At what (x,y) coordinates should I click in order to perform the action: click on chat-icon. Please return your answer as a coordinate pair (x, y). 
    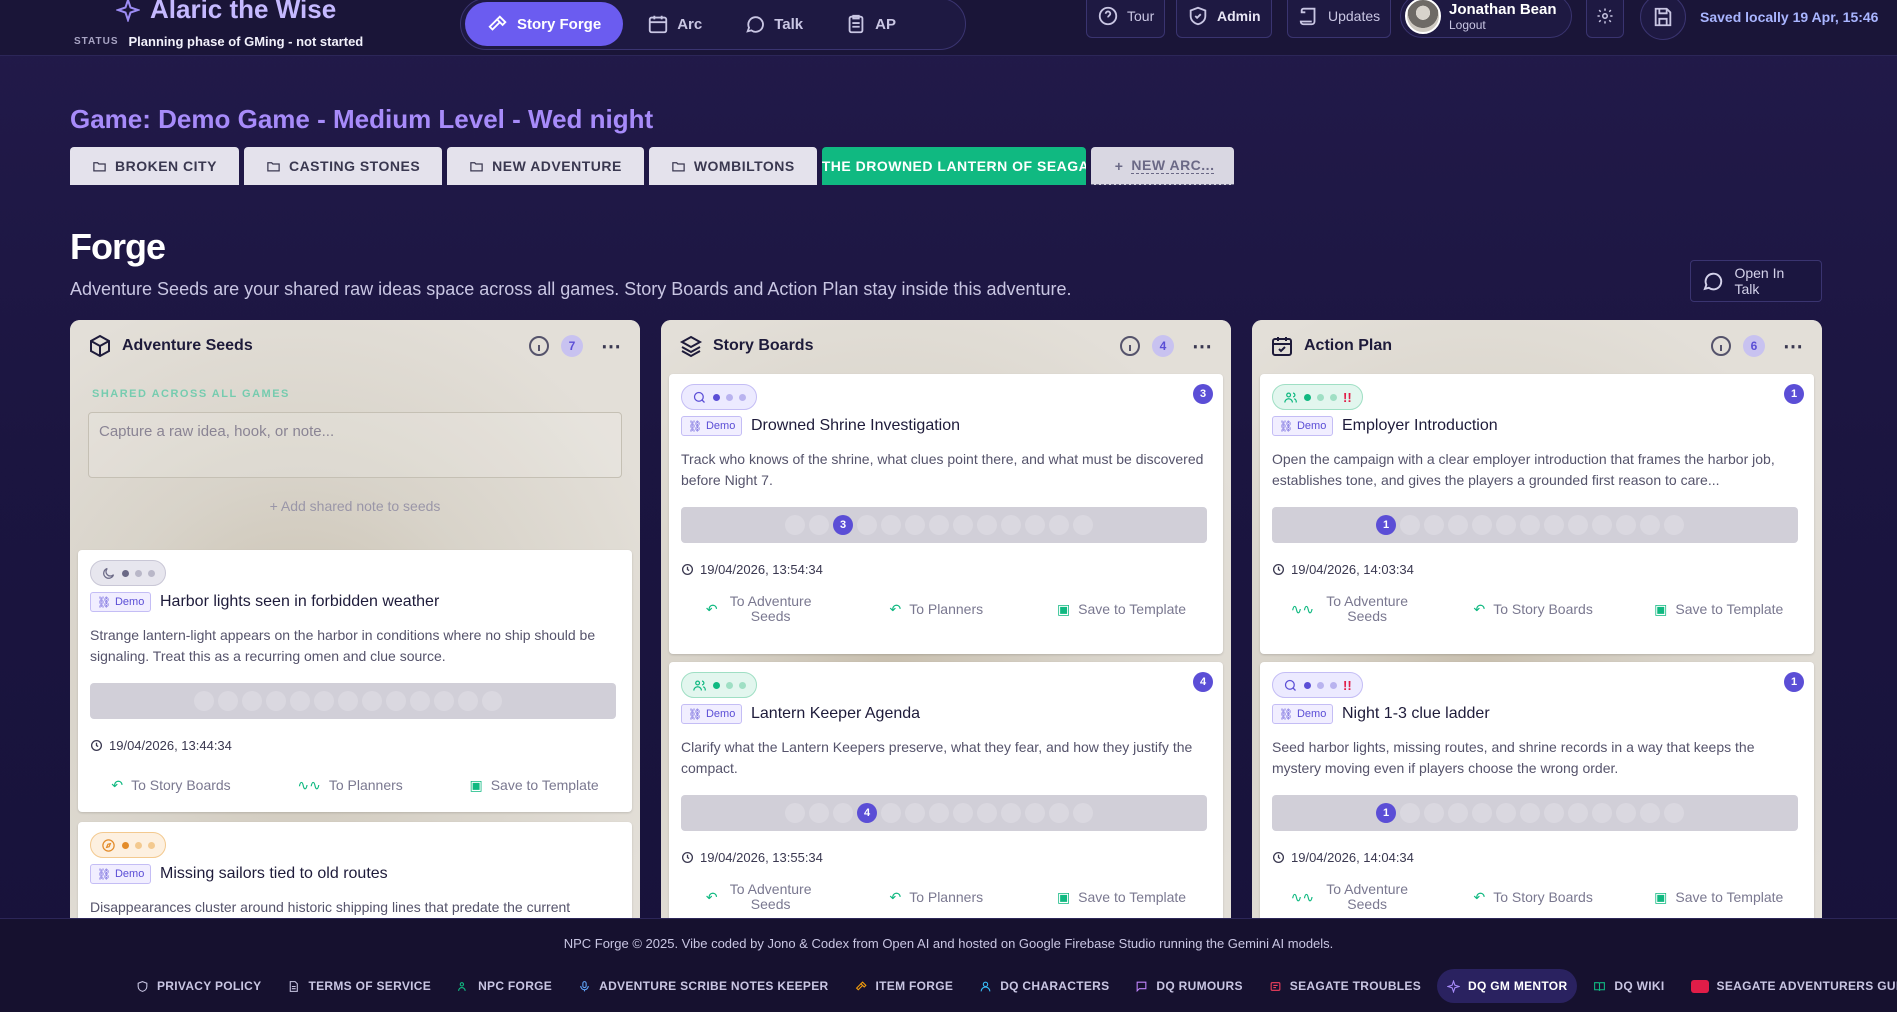
    Looking at the image, I should click on (1142, 986).